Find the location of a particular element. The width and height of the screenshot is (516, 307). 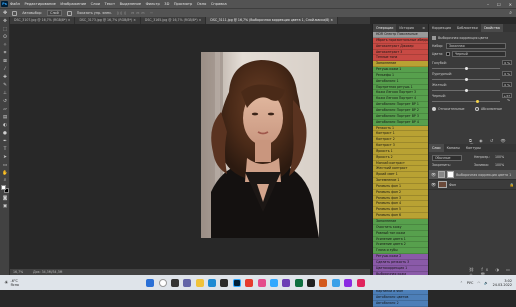

windows-start-icon is located at coordinates (150, 282).